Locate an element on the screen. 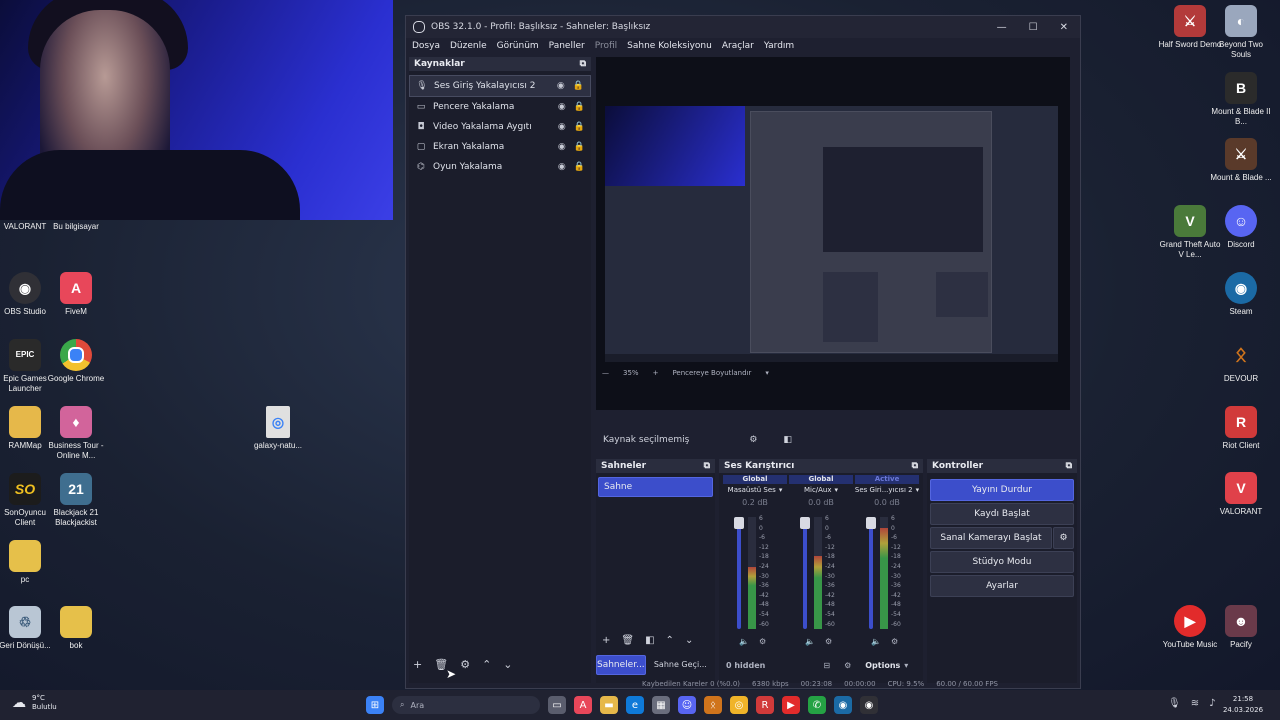 The width and height of the screenshot is (1280, 720). properties-icon: ⚙ is located at coordinates (753, 440).